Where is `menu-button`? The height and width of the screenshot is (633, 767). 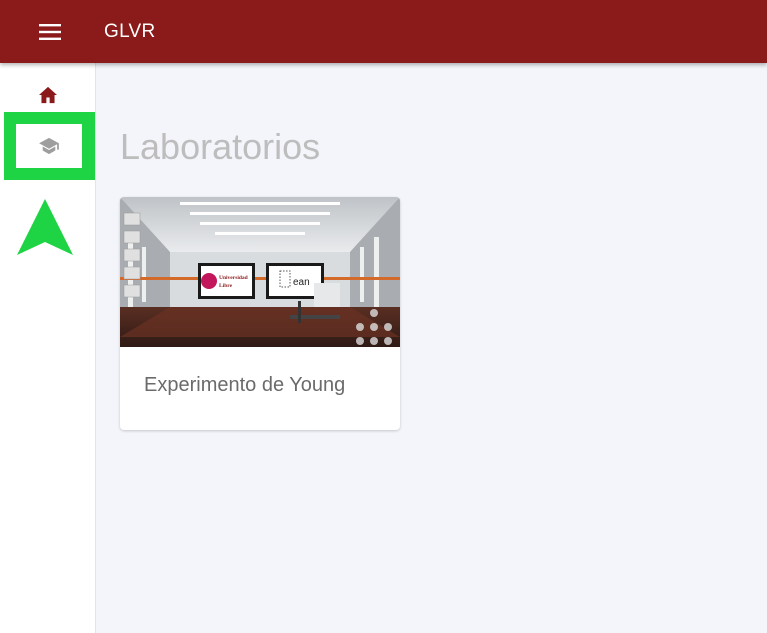
menu-button is located at coordinates (50, 32).